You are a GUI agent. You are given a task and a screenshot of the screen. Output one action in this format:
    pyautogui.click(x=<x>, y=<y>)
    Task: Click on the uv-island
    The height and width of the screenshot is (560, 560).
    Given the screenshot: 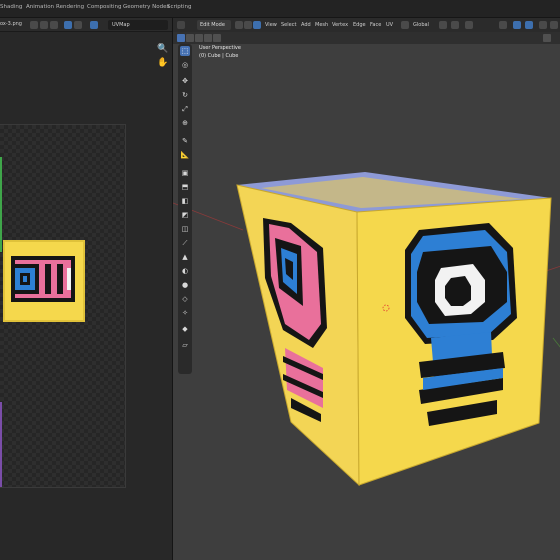 What is the action you would take?
    pyautogui.click(x=44, y=281)
    